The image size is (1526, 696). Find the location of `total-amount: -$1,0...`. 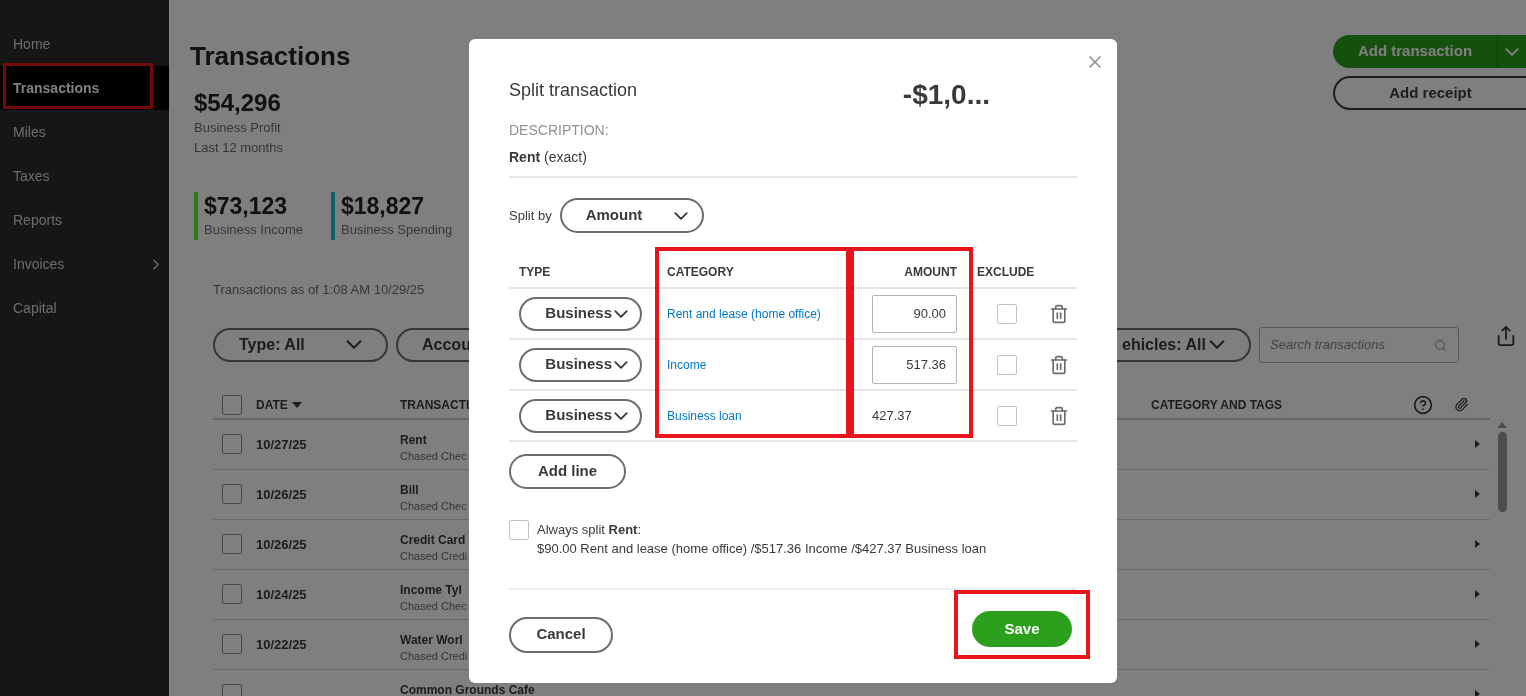

total-amount: -$1,0... is located at coordinates (946, 95).